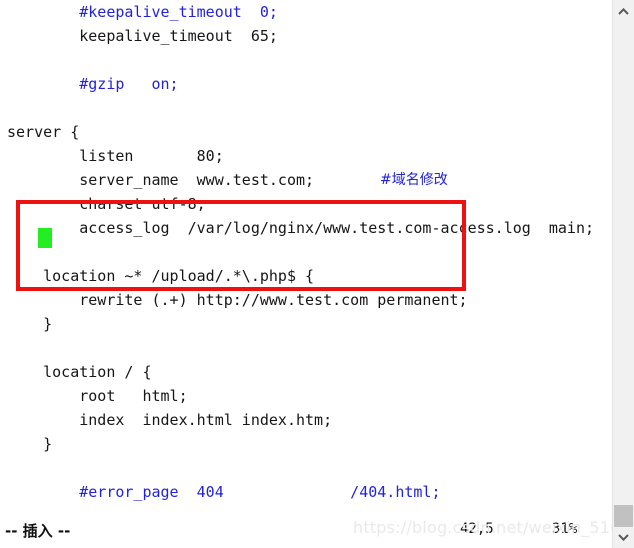 This screenshot has height=548, width=634. Describe the element at coordinates (477, 529) in the screenshot. I see `cursor-position-indicator: 42,5` at that location.